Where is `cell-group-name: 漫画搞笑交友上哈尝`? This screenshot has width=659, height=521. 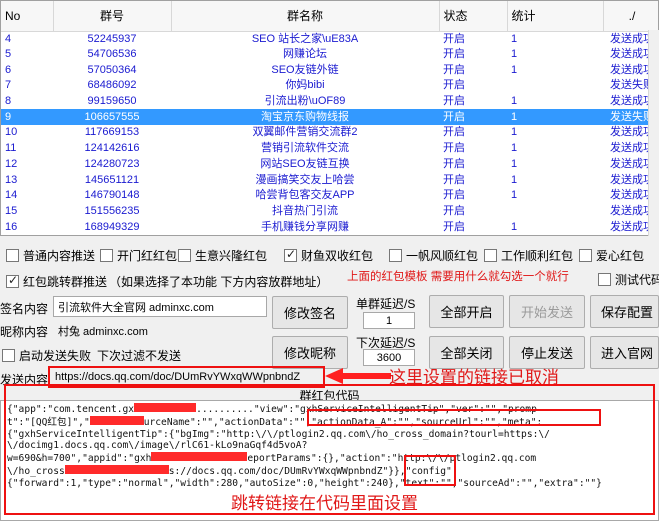
cell-group-name: 漫画搞笑交友上哈尝 is located at coordinates (305, 179).